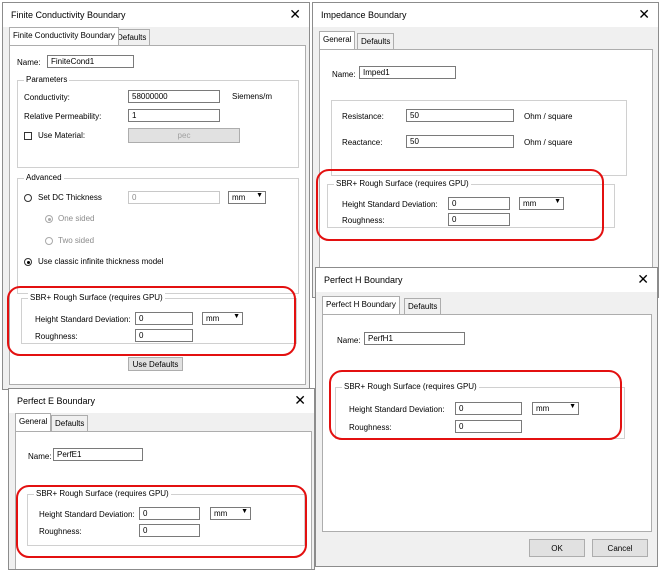  Describe the element at coordinates (90, 61) in the screenshot. I see `name-input: FiniteCond1` at that location.